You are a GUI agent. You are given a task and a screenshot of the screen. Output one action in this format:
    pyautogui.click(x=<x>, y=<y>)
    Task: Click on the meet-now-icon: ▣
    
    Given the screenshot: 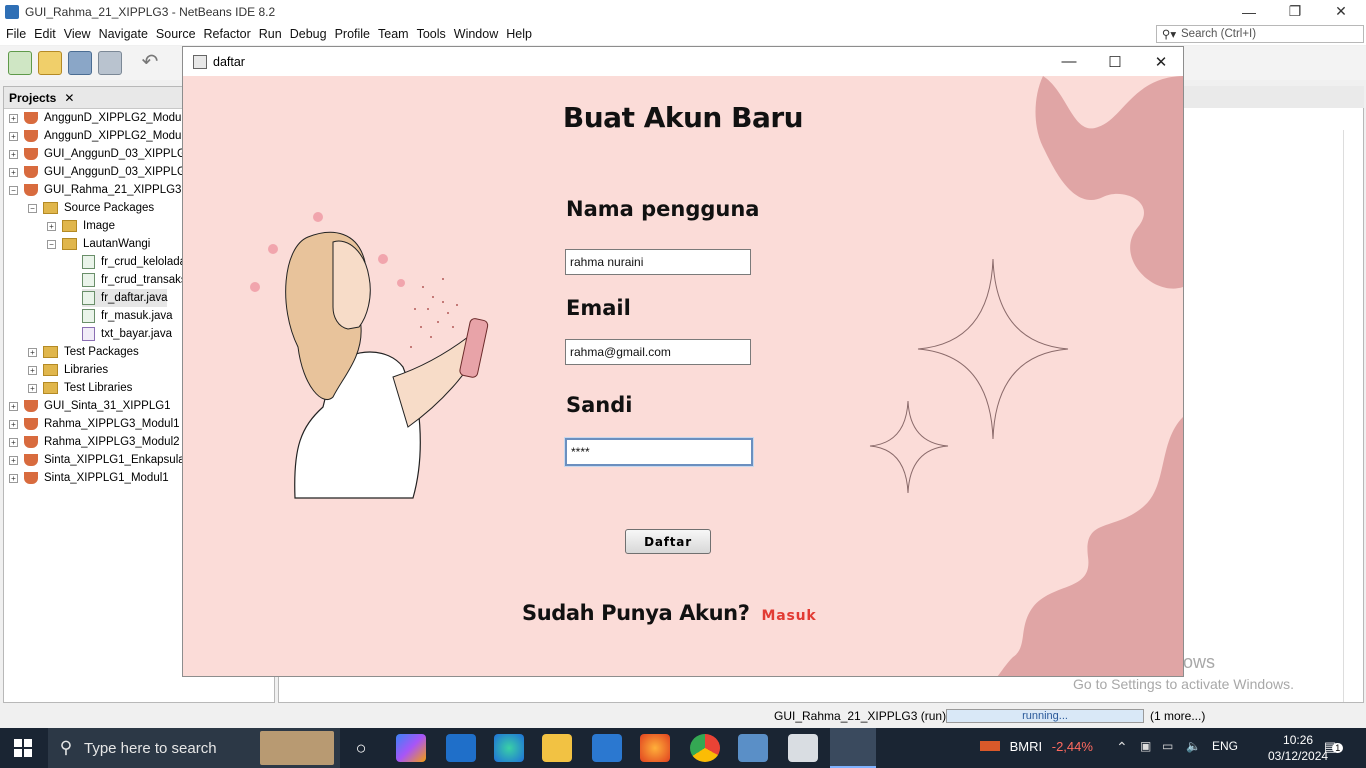 What is the action you would take?
    pyautogui.click(x=1145, y=746)
    